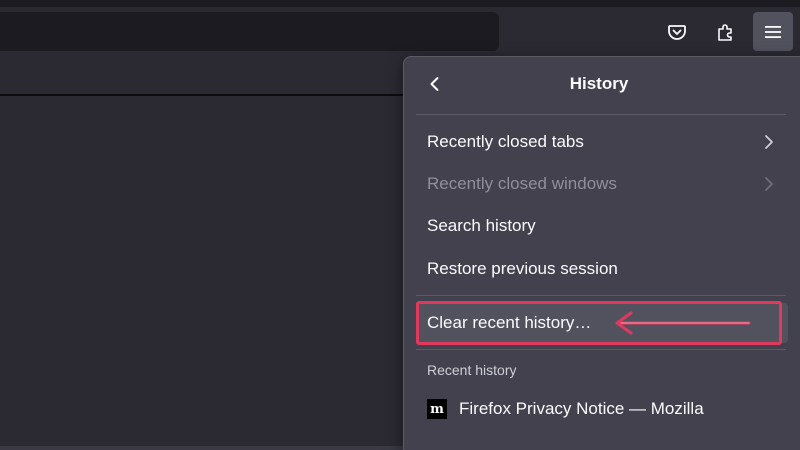 Image resolution: width=800 pixels, height=450 pixels. Describe the element at coordinates (505, 141) in the screenshot. I see `menu-item-label: Recently closed tabs` at that location.